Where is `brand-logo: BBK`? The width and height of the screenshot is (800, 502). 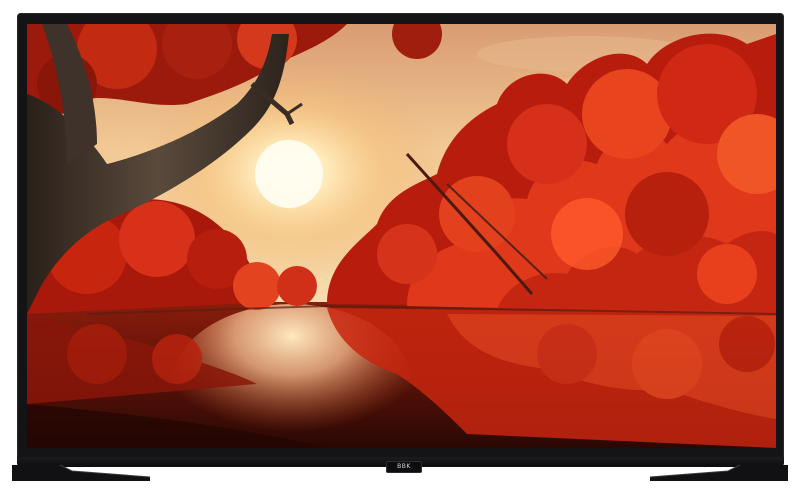
brand-logo: BBK is located at coordinates (404, 467).